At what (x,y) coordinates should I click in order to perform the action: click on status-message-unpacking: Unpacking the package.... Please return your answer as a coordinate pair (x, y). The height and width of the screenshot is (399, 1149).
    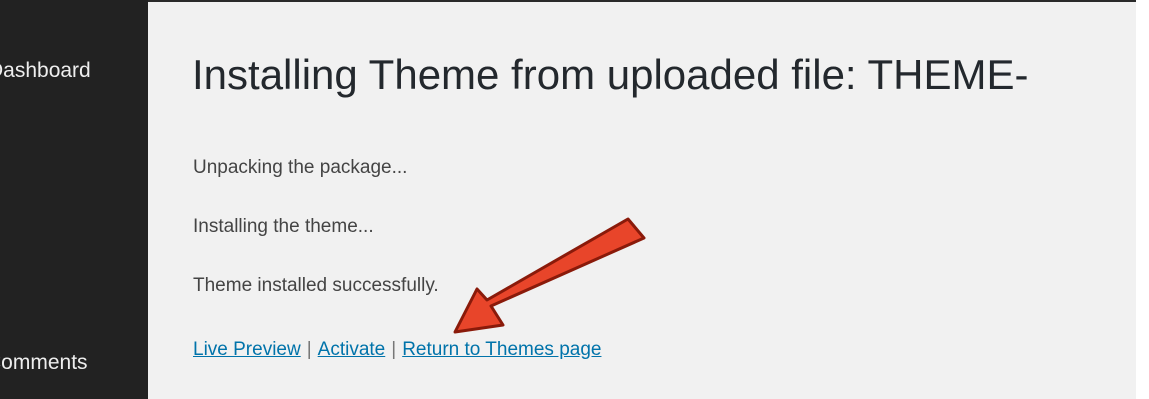
    Looking at the image, I should click on (300, 167).